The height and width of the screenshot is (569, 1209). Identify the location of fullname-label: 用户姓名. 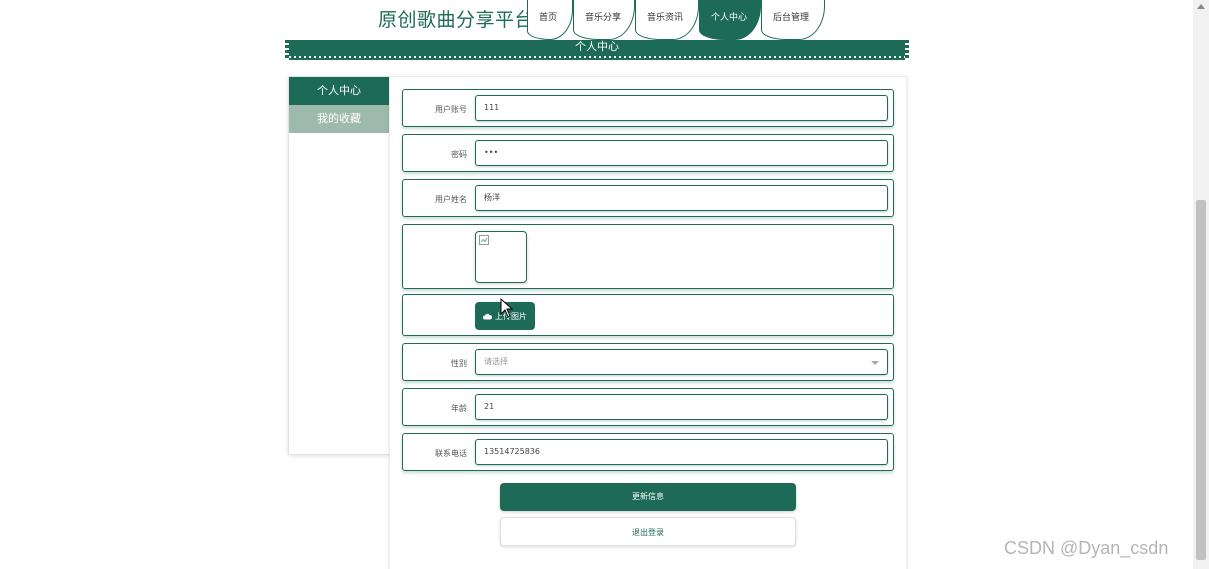
(451, 199).